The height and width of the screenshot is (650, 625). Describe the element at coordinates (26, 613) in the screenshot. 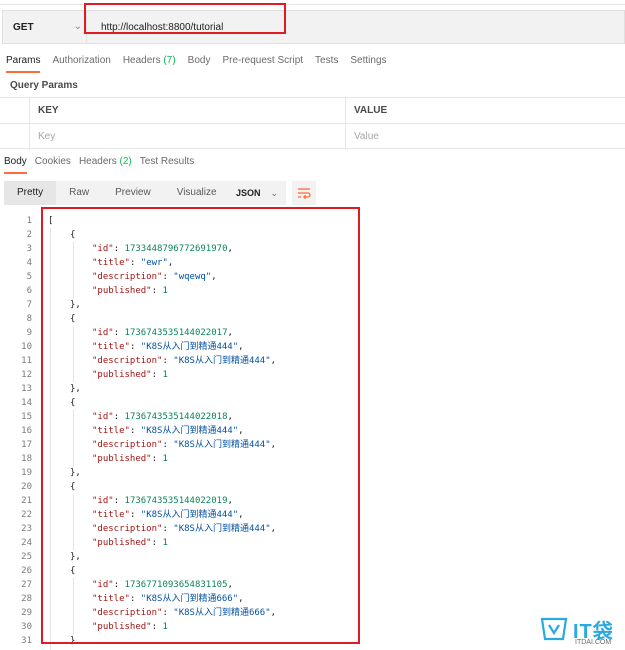

I see `line-number: 29` at that location.